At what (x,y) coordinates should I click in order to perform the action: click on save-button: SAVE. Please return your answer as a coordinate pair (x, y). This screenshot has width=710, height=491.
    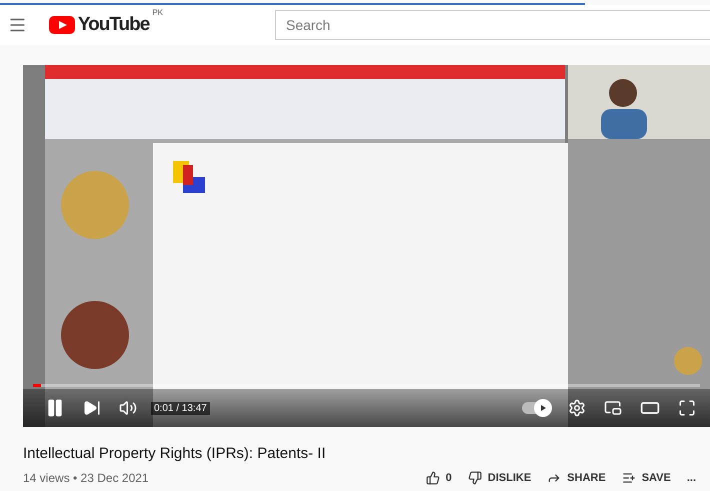
    Looking at the image, I should click on (646, 478).